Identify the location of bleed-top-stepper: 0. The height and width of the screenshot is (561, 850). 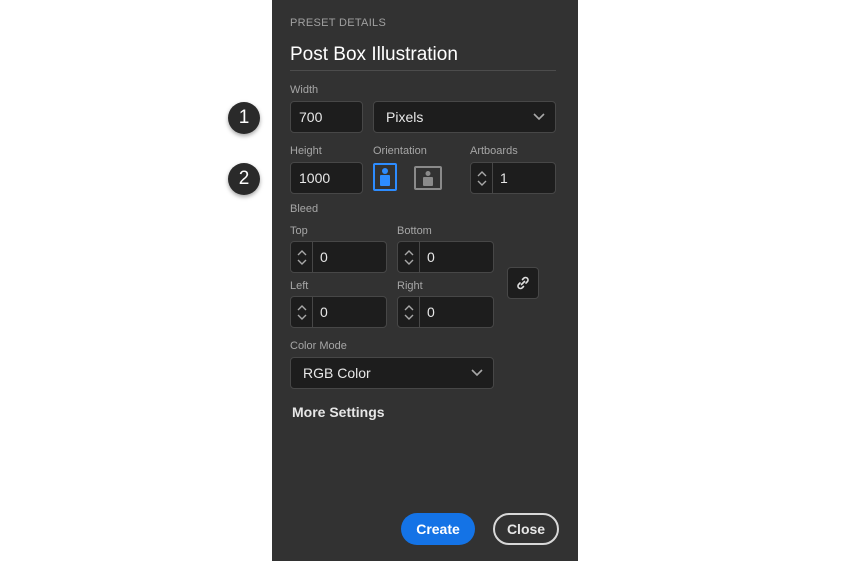
(338, 257).